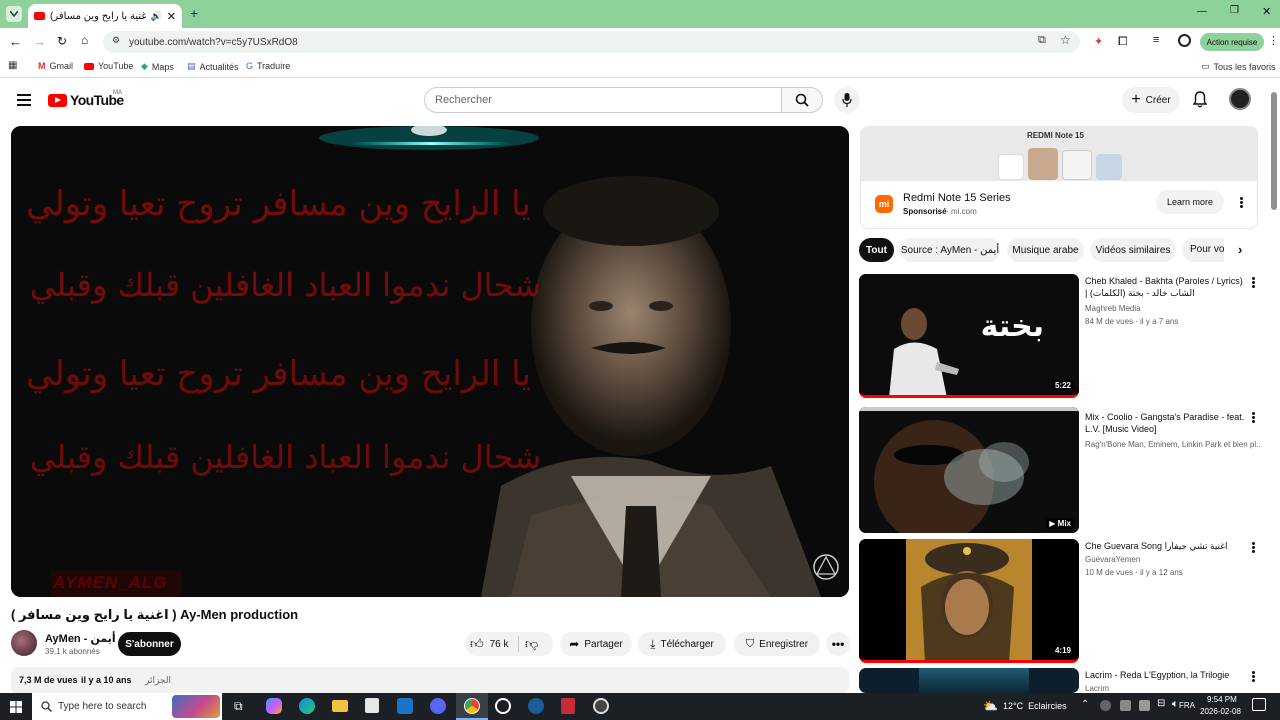  Describe the element at coordinates (105, 16) in the screenshot. I see `browser-tab-active: (اغنية يا رايح وين مسافر) Ay 🔊 ✕` at that location.